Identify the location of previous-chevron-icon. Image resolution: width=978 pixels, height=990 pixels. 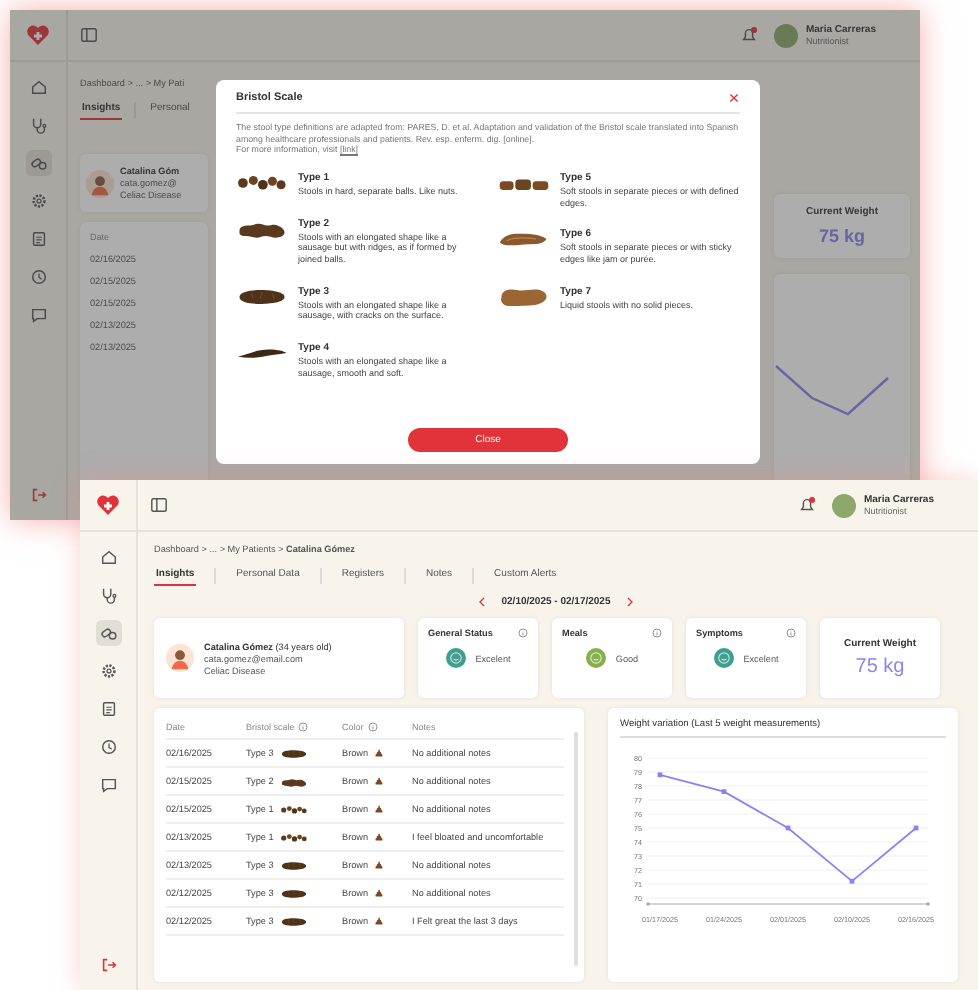
(481, 602).